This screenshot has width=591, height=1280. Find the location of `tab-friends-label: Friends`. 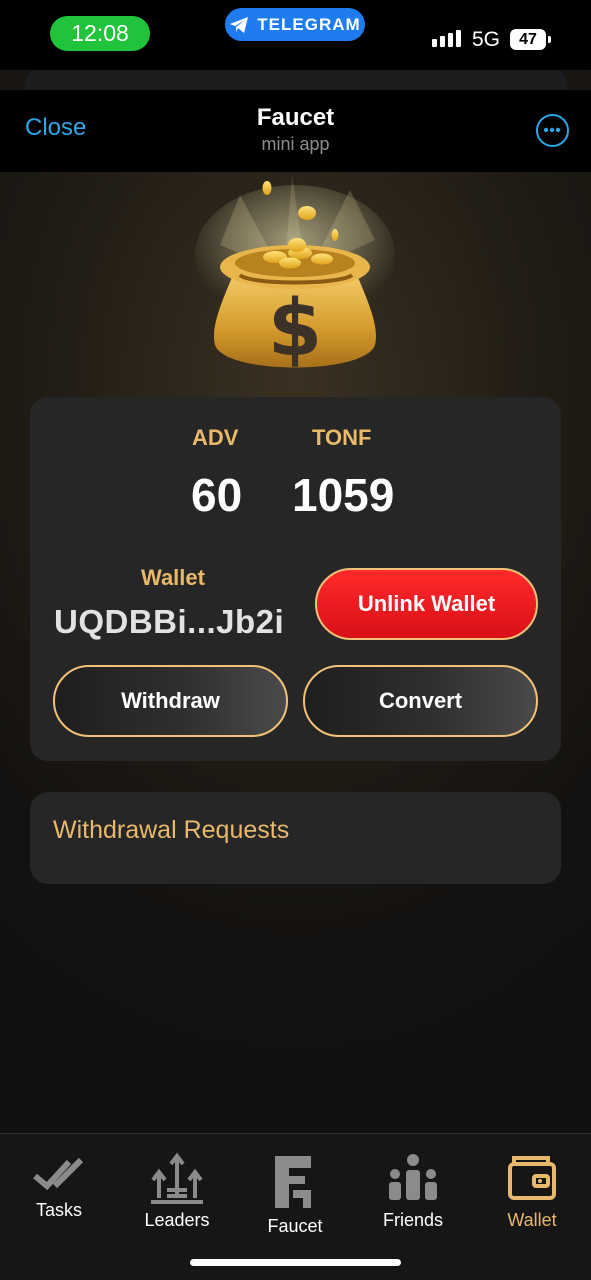

tab-friends-label: Friends is located at coordinates (413, 1220).